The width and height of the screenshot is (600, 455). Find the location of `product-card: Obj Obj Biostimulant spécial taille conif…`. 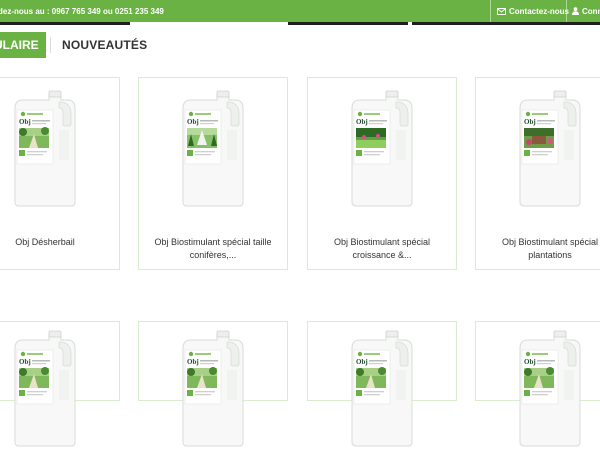

product-card: Obj Obj Biostimulant spécial taille conif… is located at coordinates (213, 173).